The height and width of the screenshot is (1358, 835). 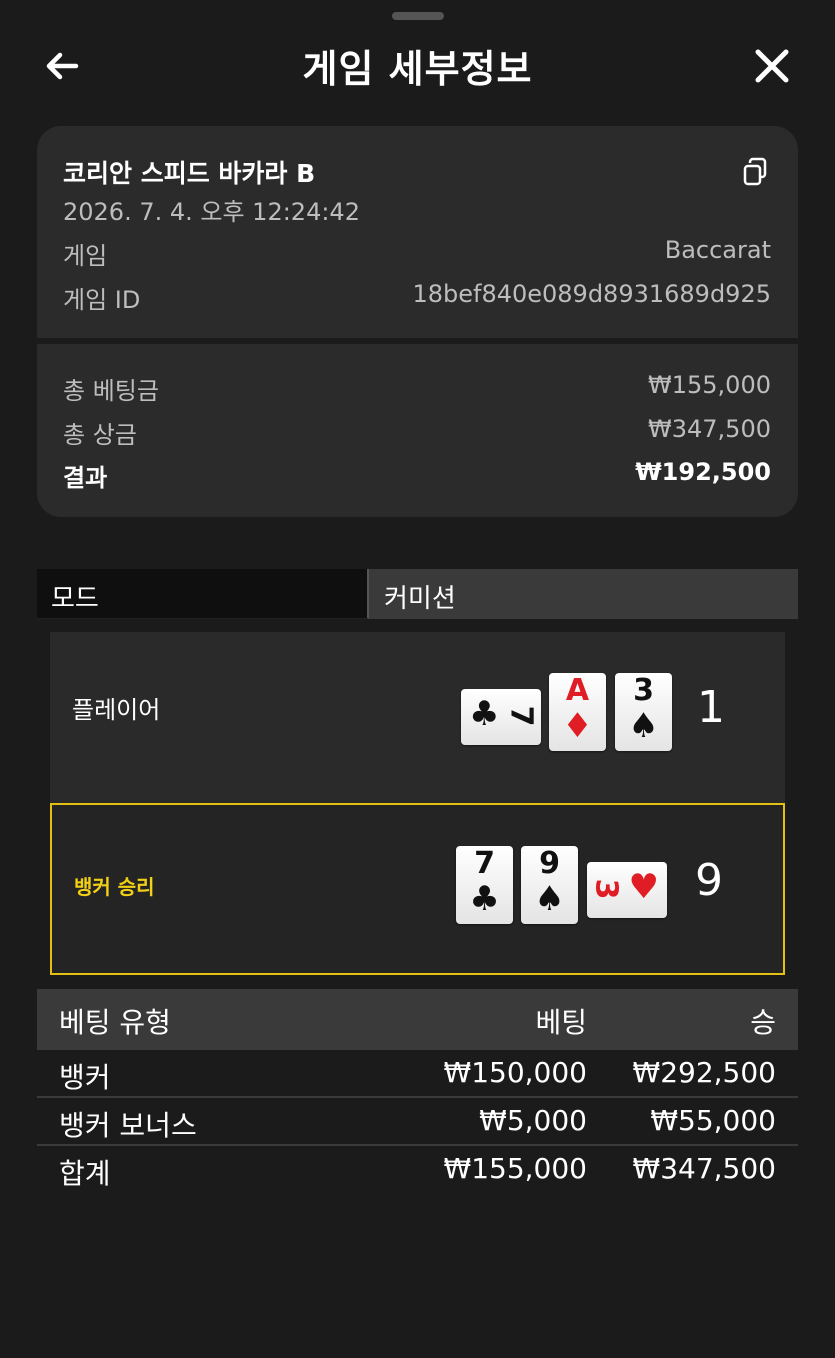 I want to click on result-value: ₩192,500, so click(x=703, y=472).